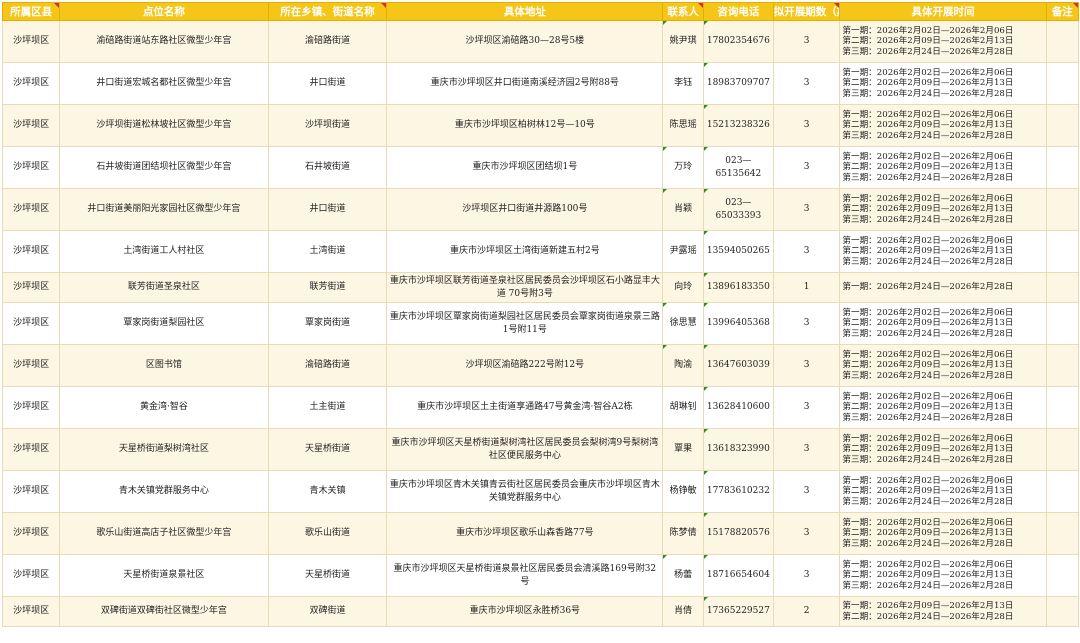 This screenshot has height=643, width=1080. Describe the element at coordinates (683, 41) in the screenshot. I see `contact-cell: 姚尹琪` at that location.